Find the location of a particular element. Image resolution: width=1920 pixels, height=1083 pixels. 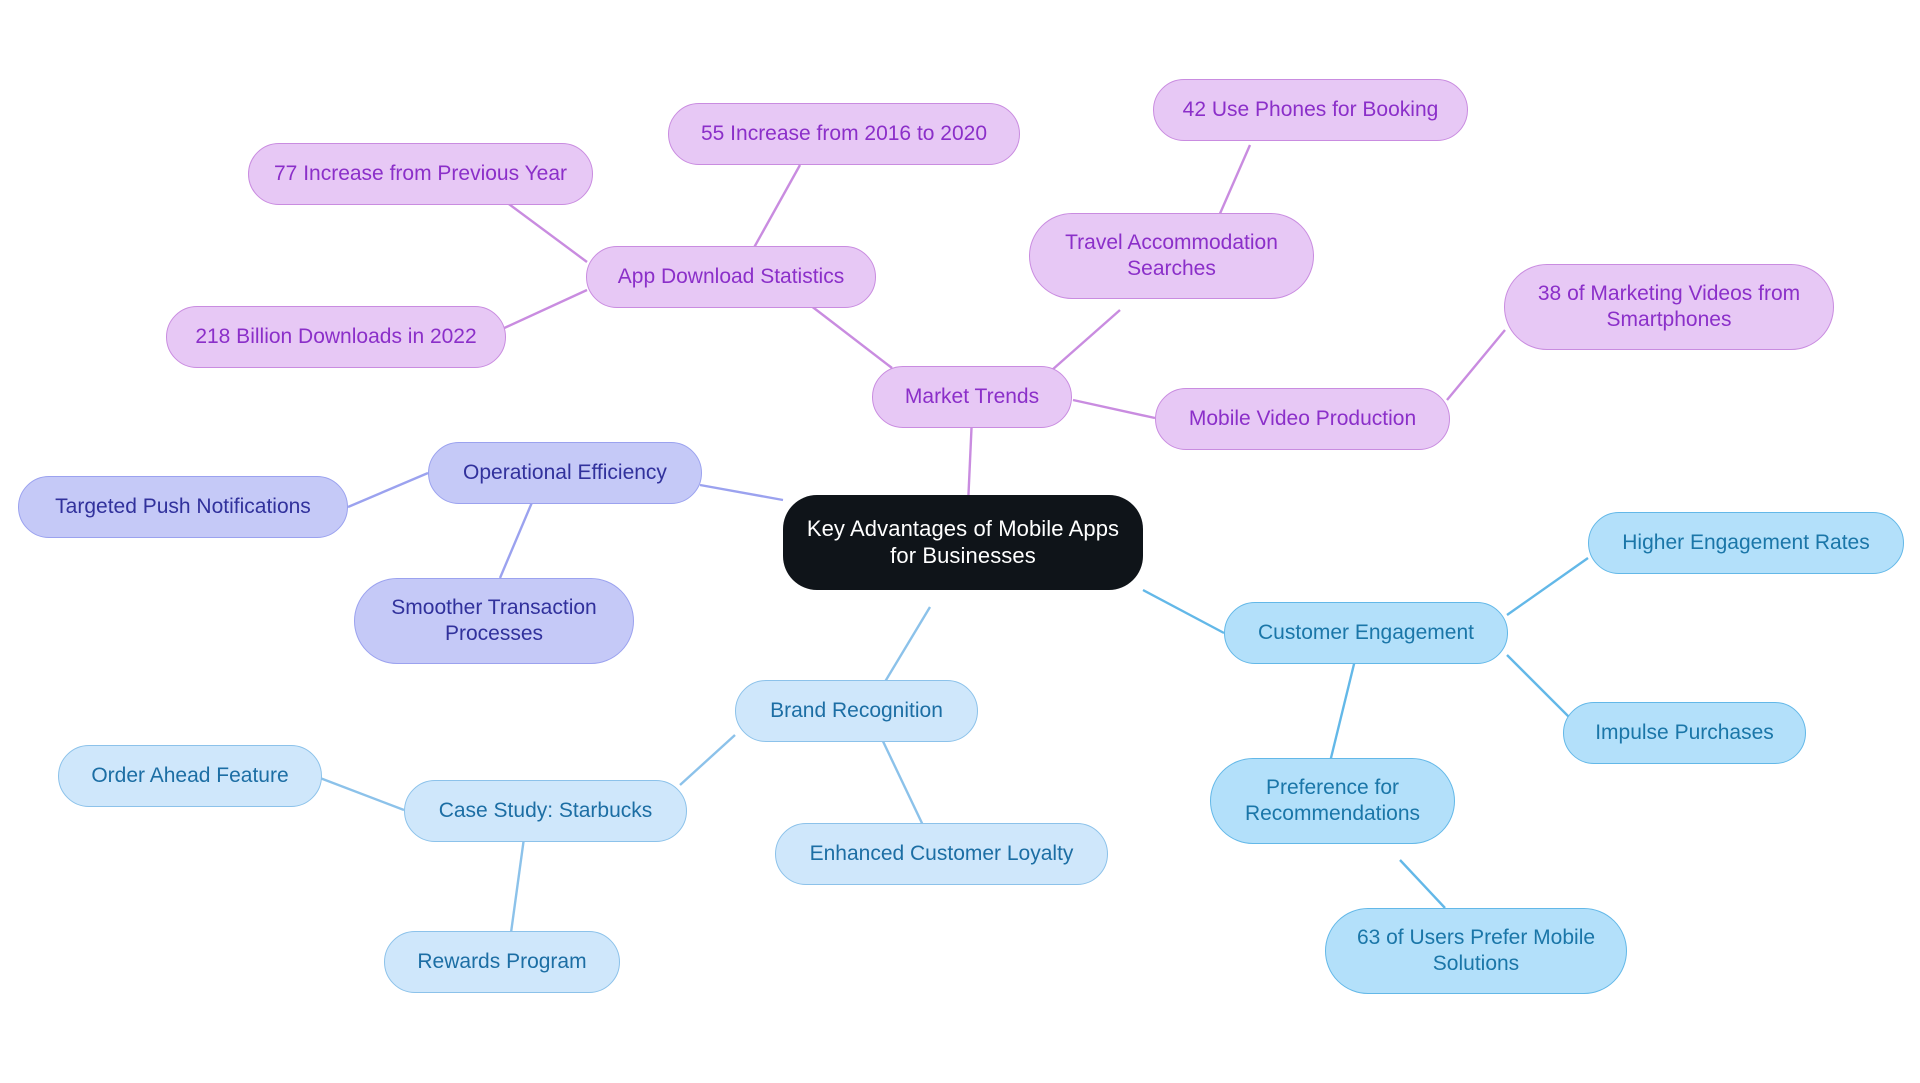

node-case-study-starbucks-label: Case Study: Starbucks is located at coordinates (545, 811).